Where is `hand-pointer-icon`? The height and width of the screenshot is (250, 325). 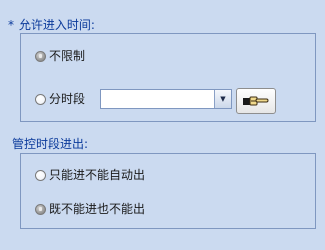 hand-pointer-icon is located at coordinates (256, 101).